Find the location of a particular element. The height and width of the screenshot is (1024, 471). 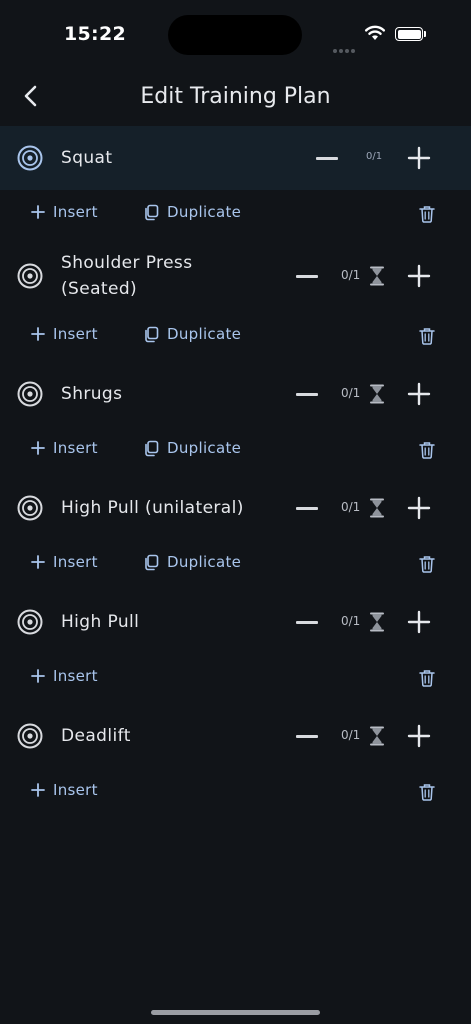

exercise-name: High Pull (unilateral) is located at coordinates (152, 508).